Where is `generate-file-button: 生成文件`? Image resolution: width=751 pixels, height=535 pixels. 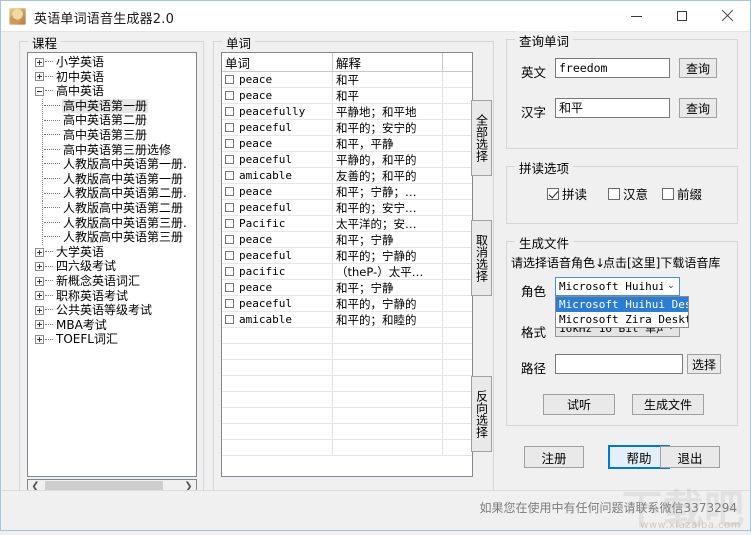
generate-file-button: 生成文件 is located at coordinates (668, 404).